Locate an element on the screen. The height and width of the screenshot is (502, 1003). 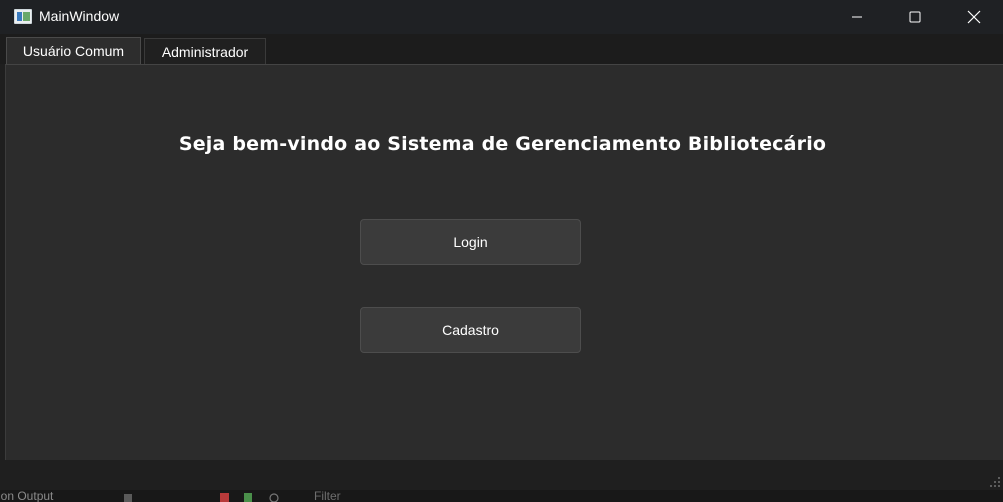
minimize-button is located at coordinates (857, 17).